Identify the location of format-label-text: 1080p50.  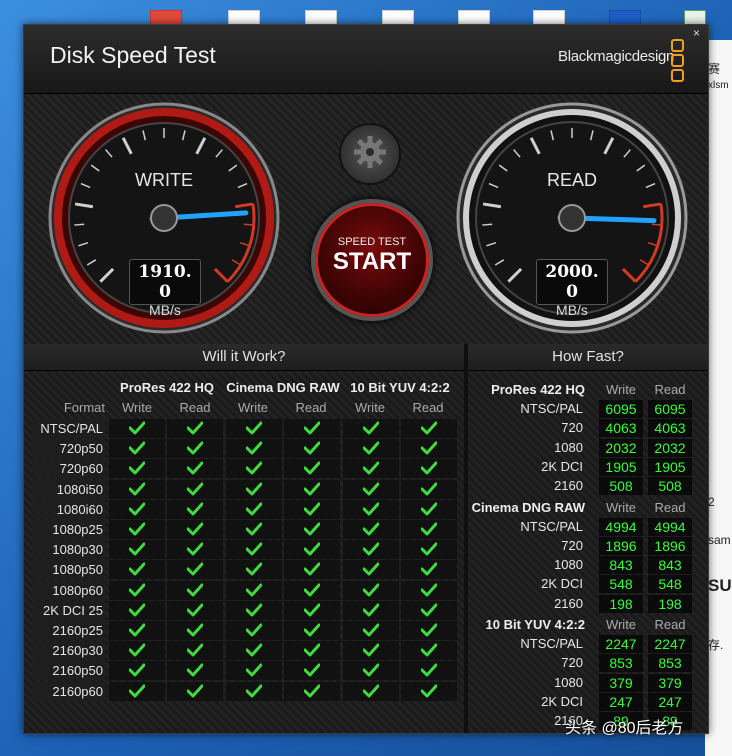
(77, 570).